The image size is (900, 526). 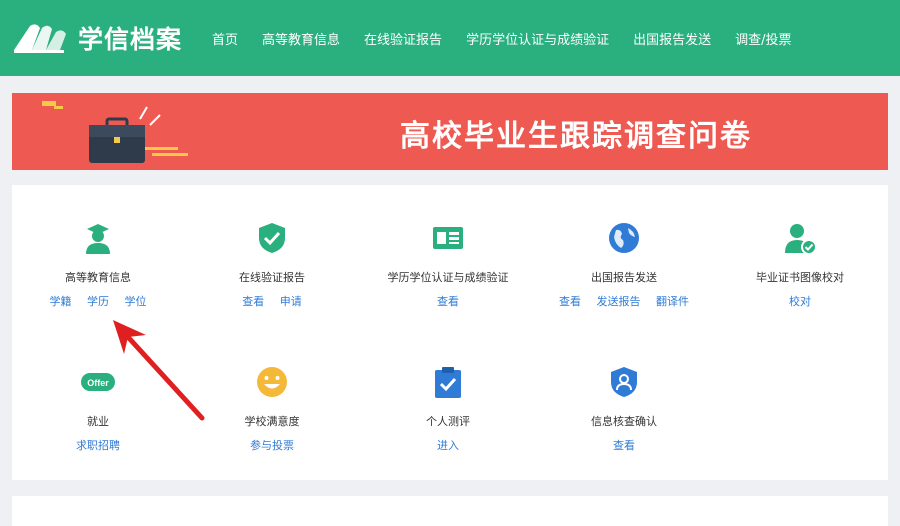 I want to click on link-proofread: 校对, so click(x=800, y=301).